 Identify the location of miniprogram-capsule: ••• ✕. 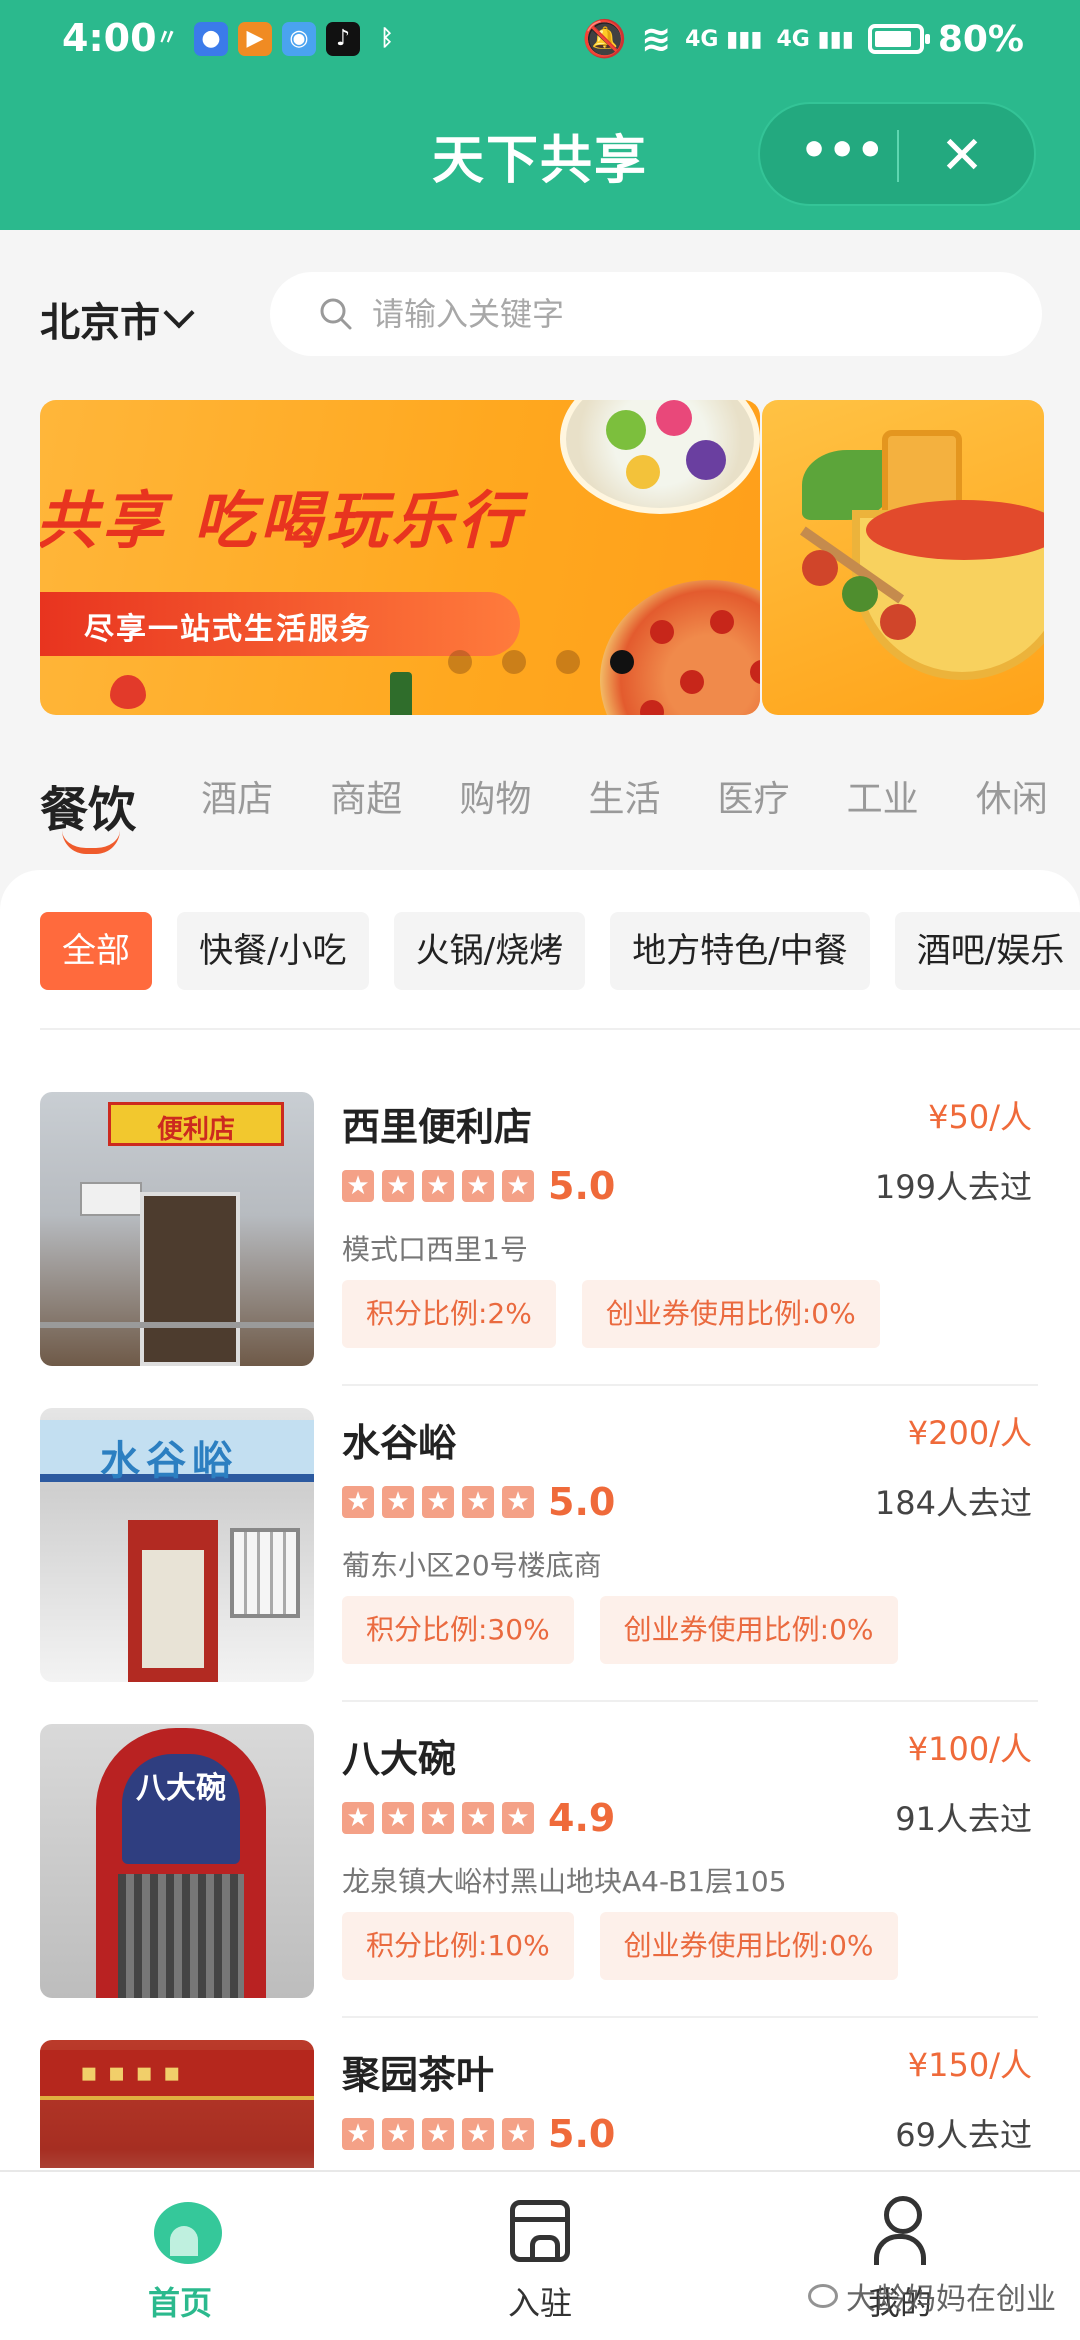
(897, 154).